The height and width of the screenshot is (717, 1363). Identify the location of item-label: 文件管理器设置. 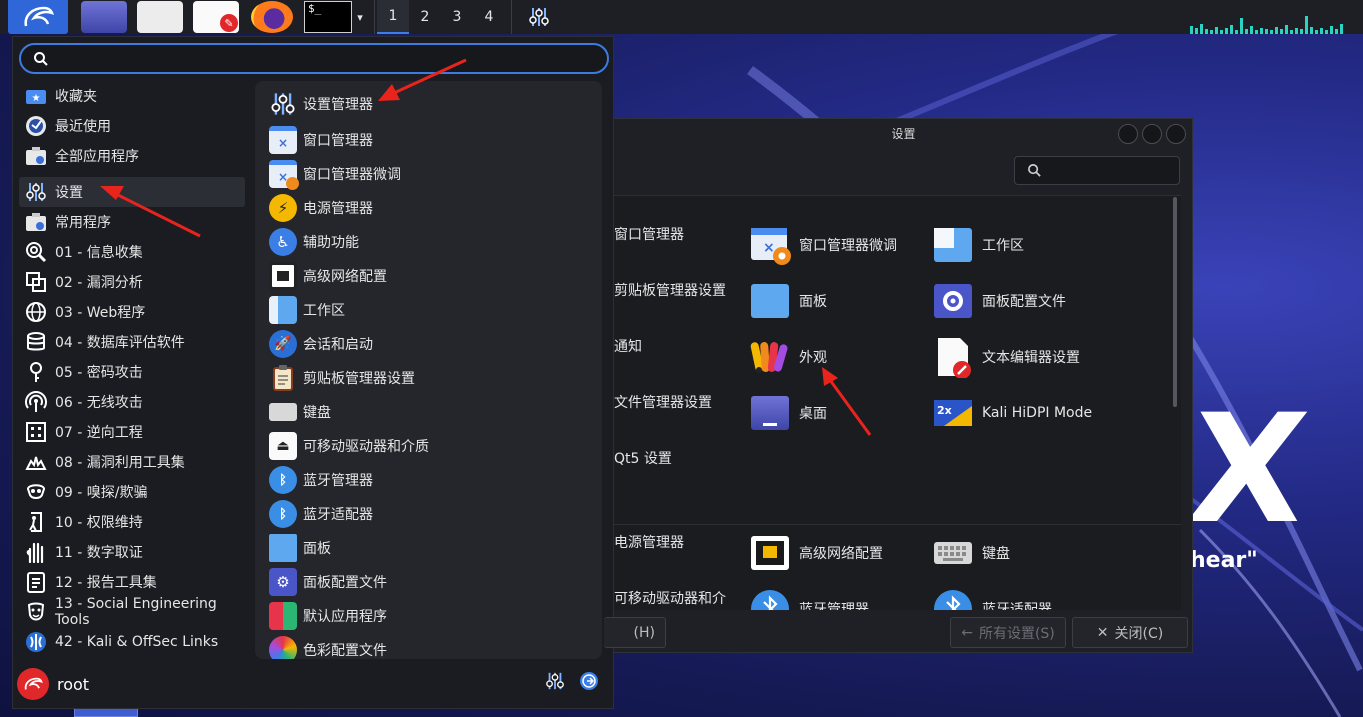
(663, 403).